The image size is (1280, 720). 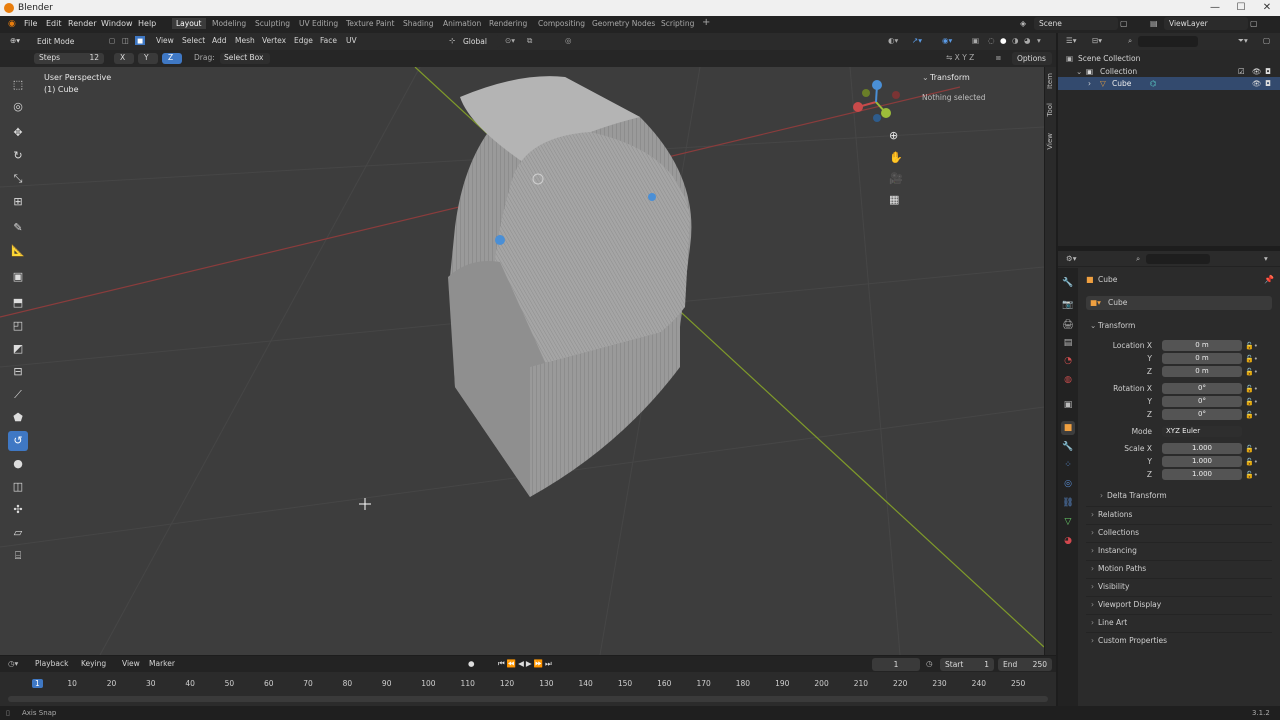 I want to click on tab-tool: Tool, so click(x=1050, y=110).